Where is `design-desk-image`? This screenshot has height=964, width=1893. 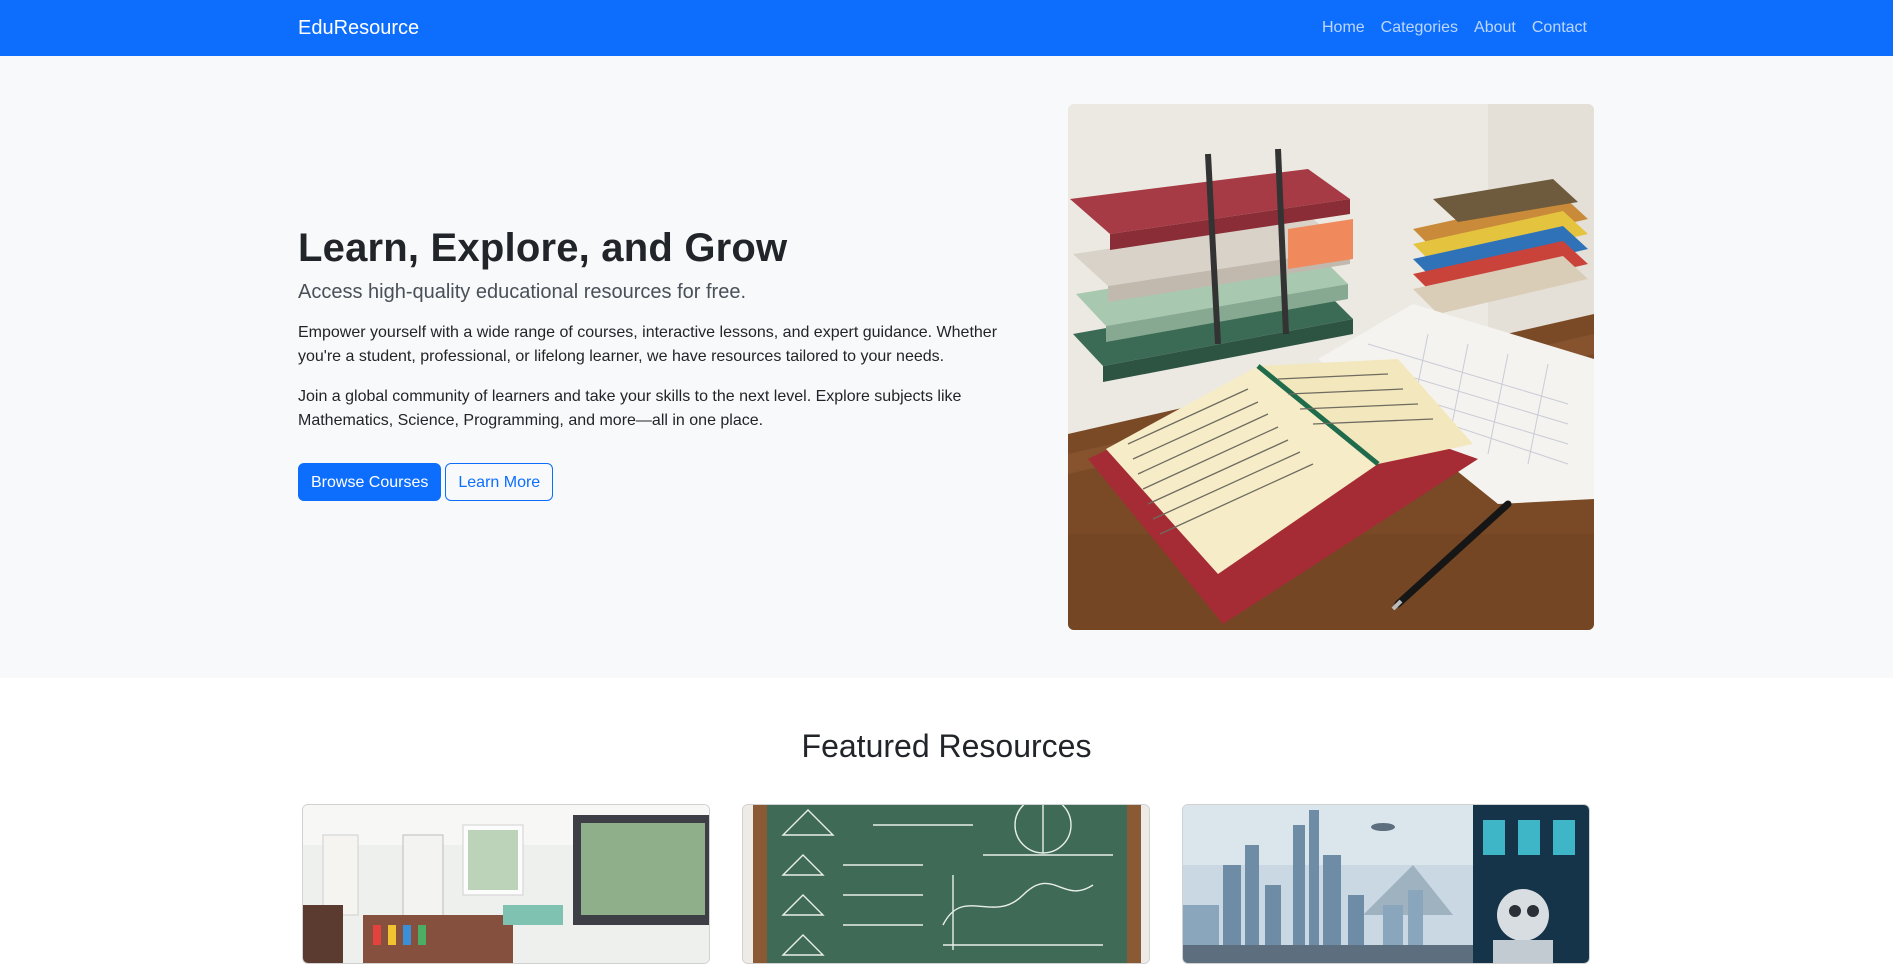 design-desk-image is located at coordinates (506, 884).